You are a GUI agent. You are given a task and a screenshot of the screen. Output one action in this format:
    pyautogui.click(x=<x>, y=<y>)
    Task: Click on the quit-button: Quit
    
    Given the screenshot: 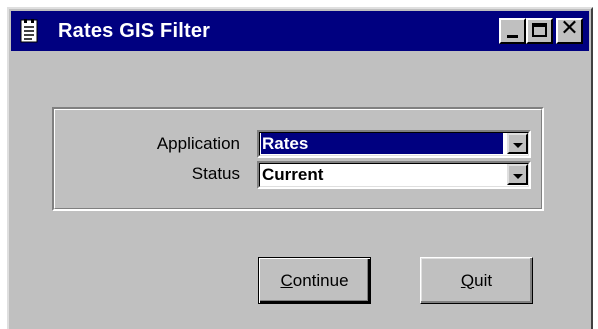 What is the action you would take?
    pyautogui.click(x=476, y=280)
    